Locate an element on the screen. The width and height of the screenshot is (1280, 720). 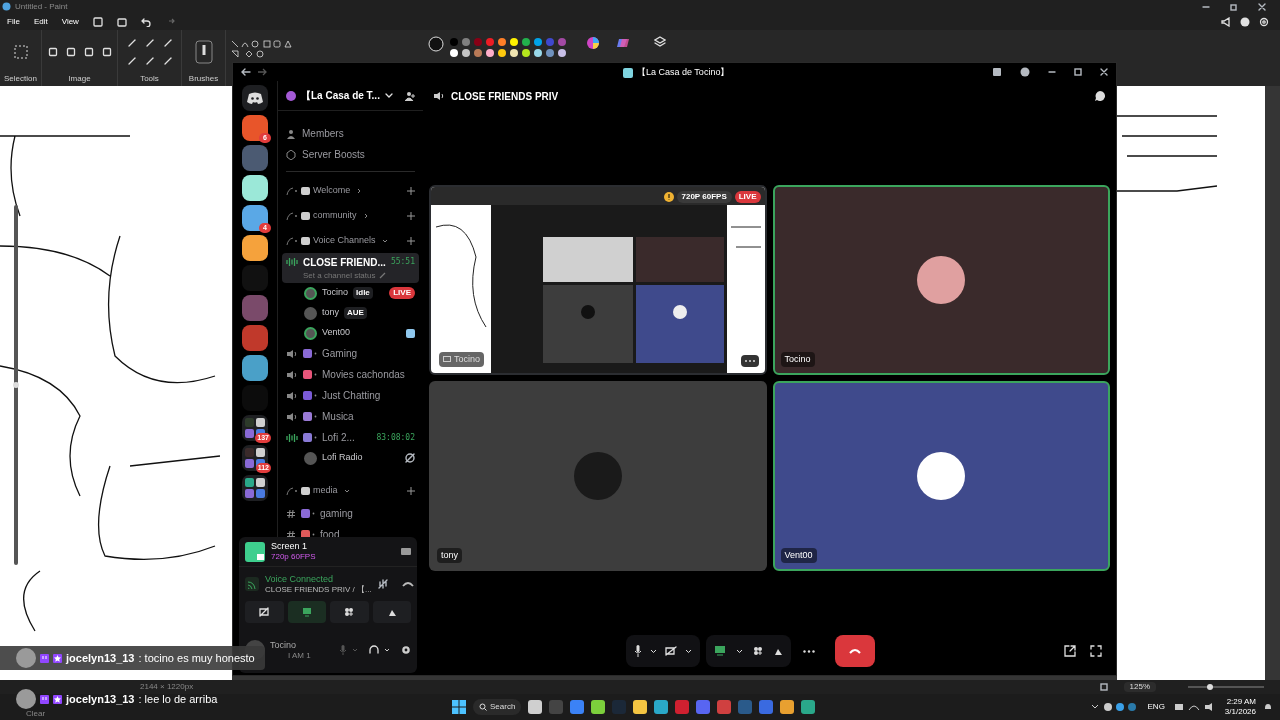
invite-icon is located at coordinates (410, 95).